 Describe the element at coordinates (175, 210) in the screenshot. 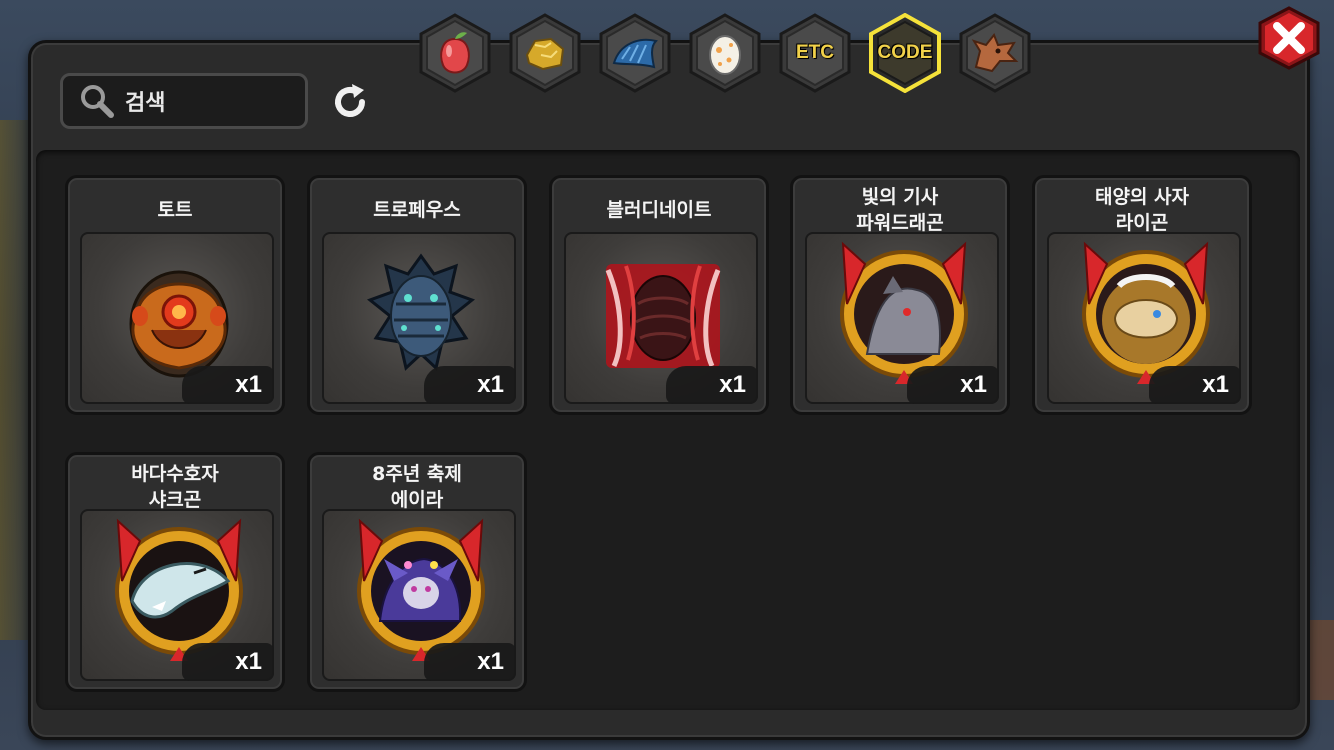

I see `item-name: 토트` at that location.